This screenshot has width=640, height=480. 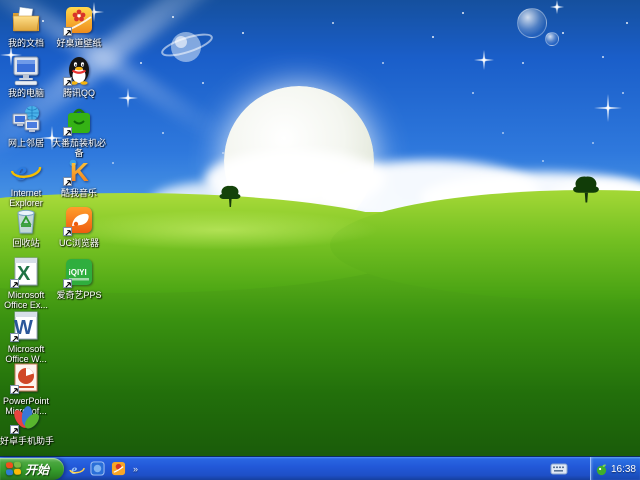 What do you see at coordinates (26, 120) in the screenshot?
I see `network-places-icon` at bounding box center [26, 120].